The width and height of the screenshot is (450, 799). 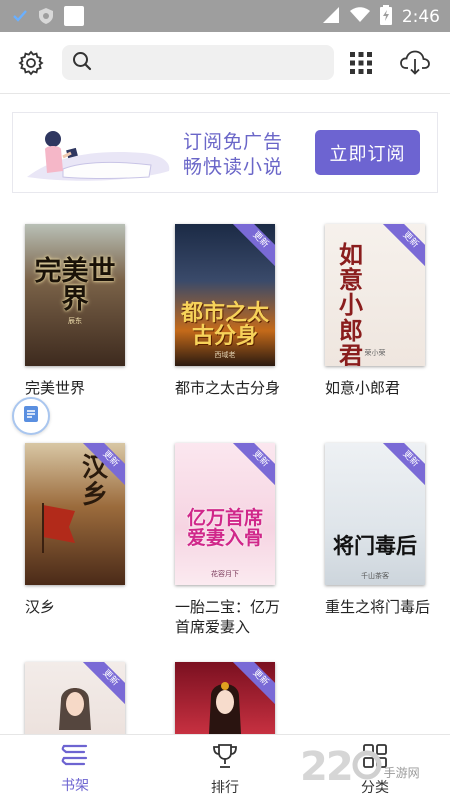 I want to click on nav-label: 书架, so click(x=75, y=786).